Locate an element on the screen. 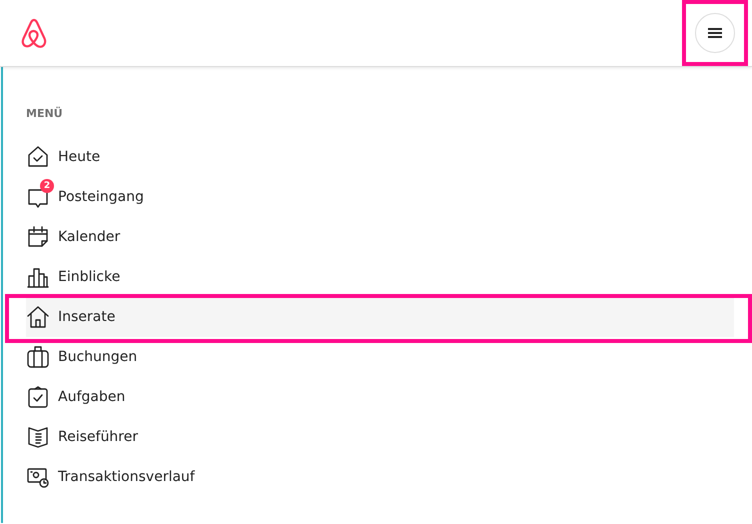  book-icon is located at coordinates (38, 437).